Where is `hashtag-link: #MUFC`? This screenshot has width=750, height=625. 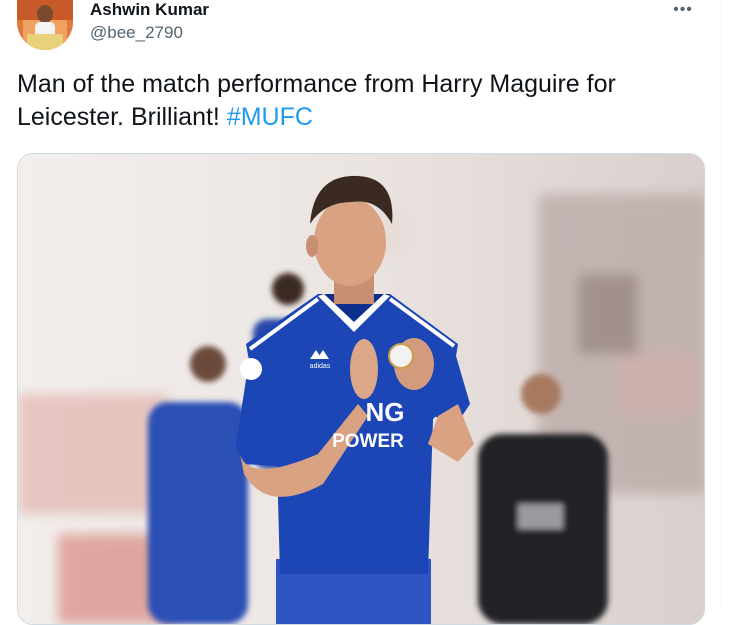 hashtag-link: #MUFC is located at coordinates (270, 117).